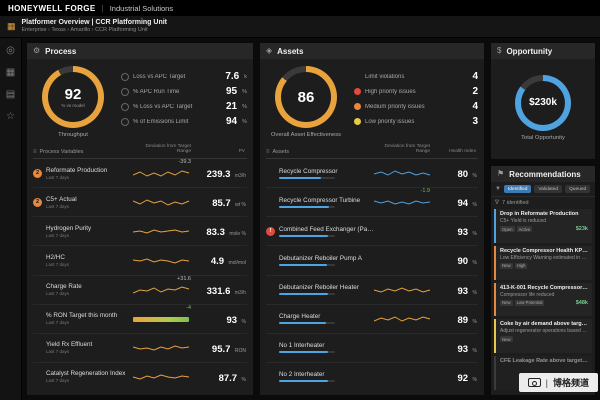 The height and width of the screenshot is (400, 600). Describe the element at coordinates (372, 51) in the screenshot. I see `assets-panel-header: ◈ Assets` at that location.